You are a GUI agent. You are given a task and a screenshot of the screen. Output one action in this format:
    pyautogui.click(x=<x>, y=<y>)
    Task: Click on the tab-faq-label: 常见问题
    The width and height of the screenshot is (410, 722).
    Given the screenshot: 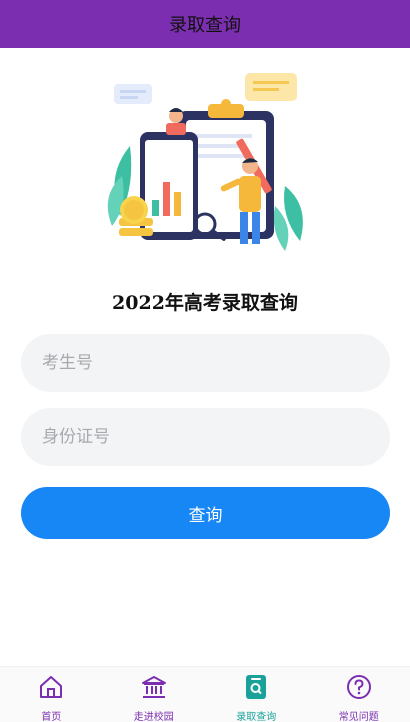 What is the action you would take?
    pyautogui.click(x=358, y=717)
    